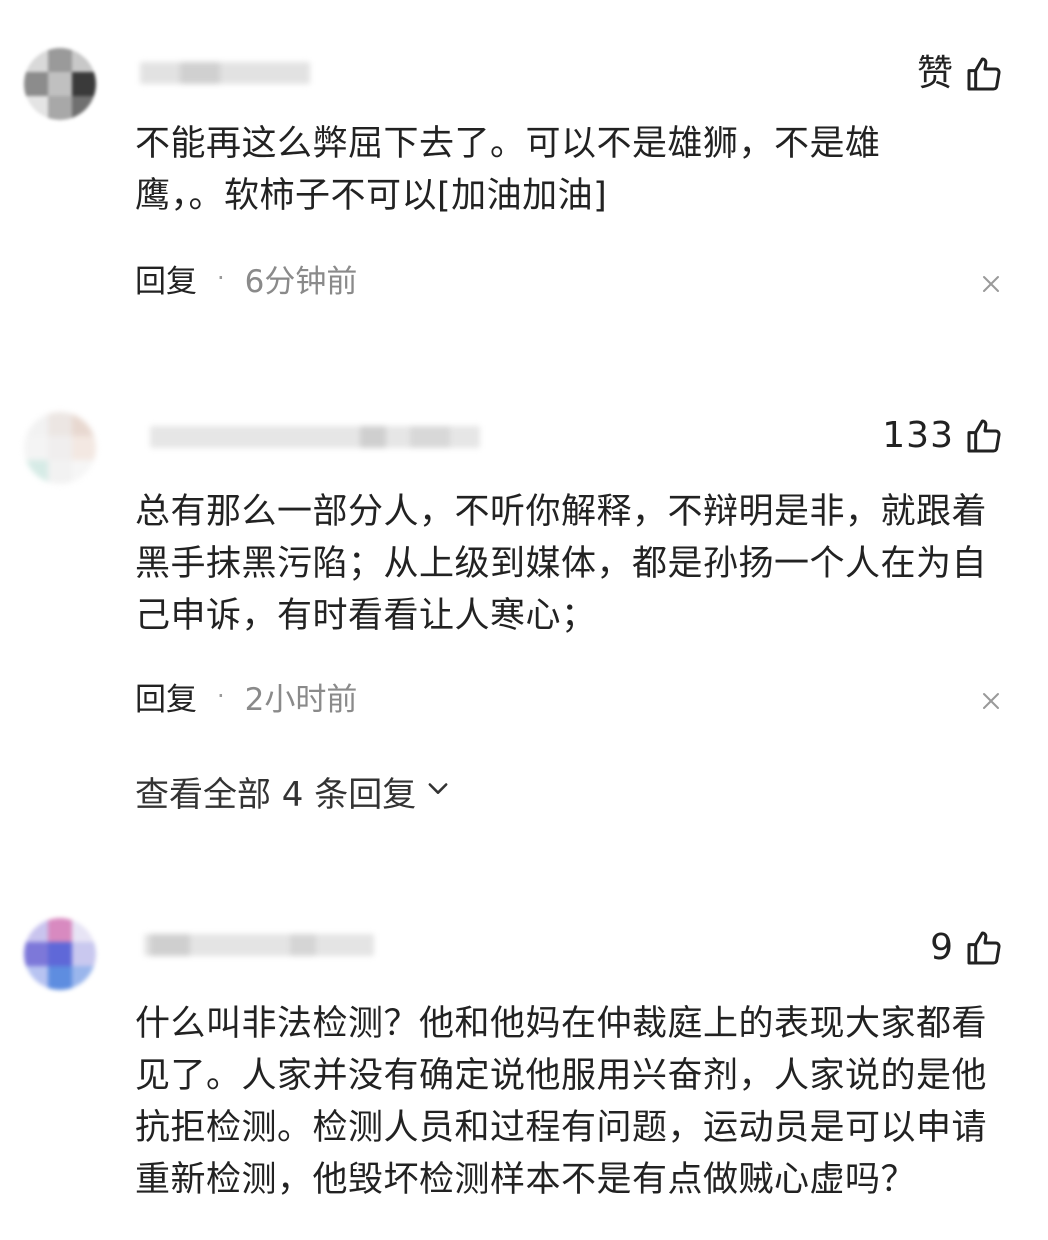  What do you see at coordinates (60, 954) in the screenshot?
I see `avatar` at bounding box center [60, 954].